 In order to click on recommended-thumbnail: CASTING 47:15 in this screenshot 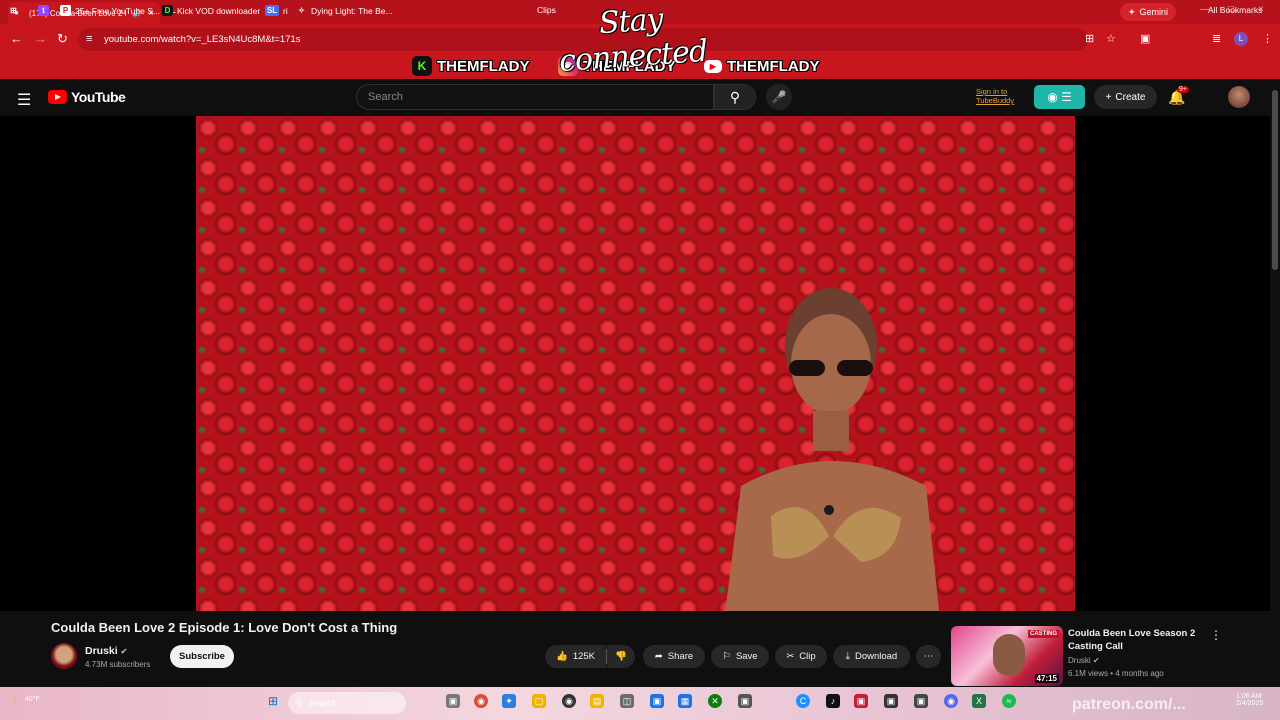, I will do `click(1007, 656)`.